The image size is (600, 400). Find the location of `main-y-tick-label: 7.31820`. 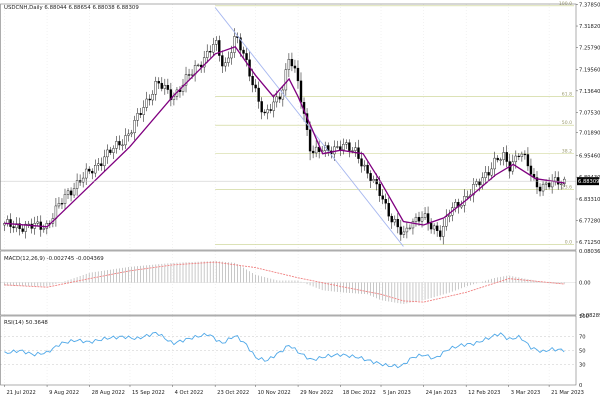

main-y-tick-label: 7.31820 is located at coordinates (589, 27).